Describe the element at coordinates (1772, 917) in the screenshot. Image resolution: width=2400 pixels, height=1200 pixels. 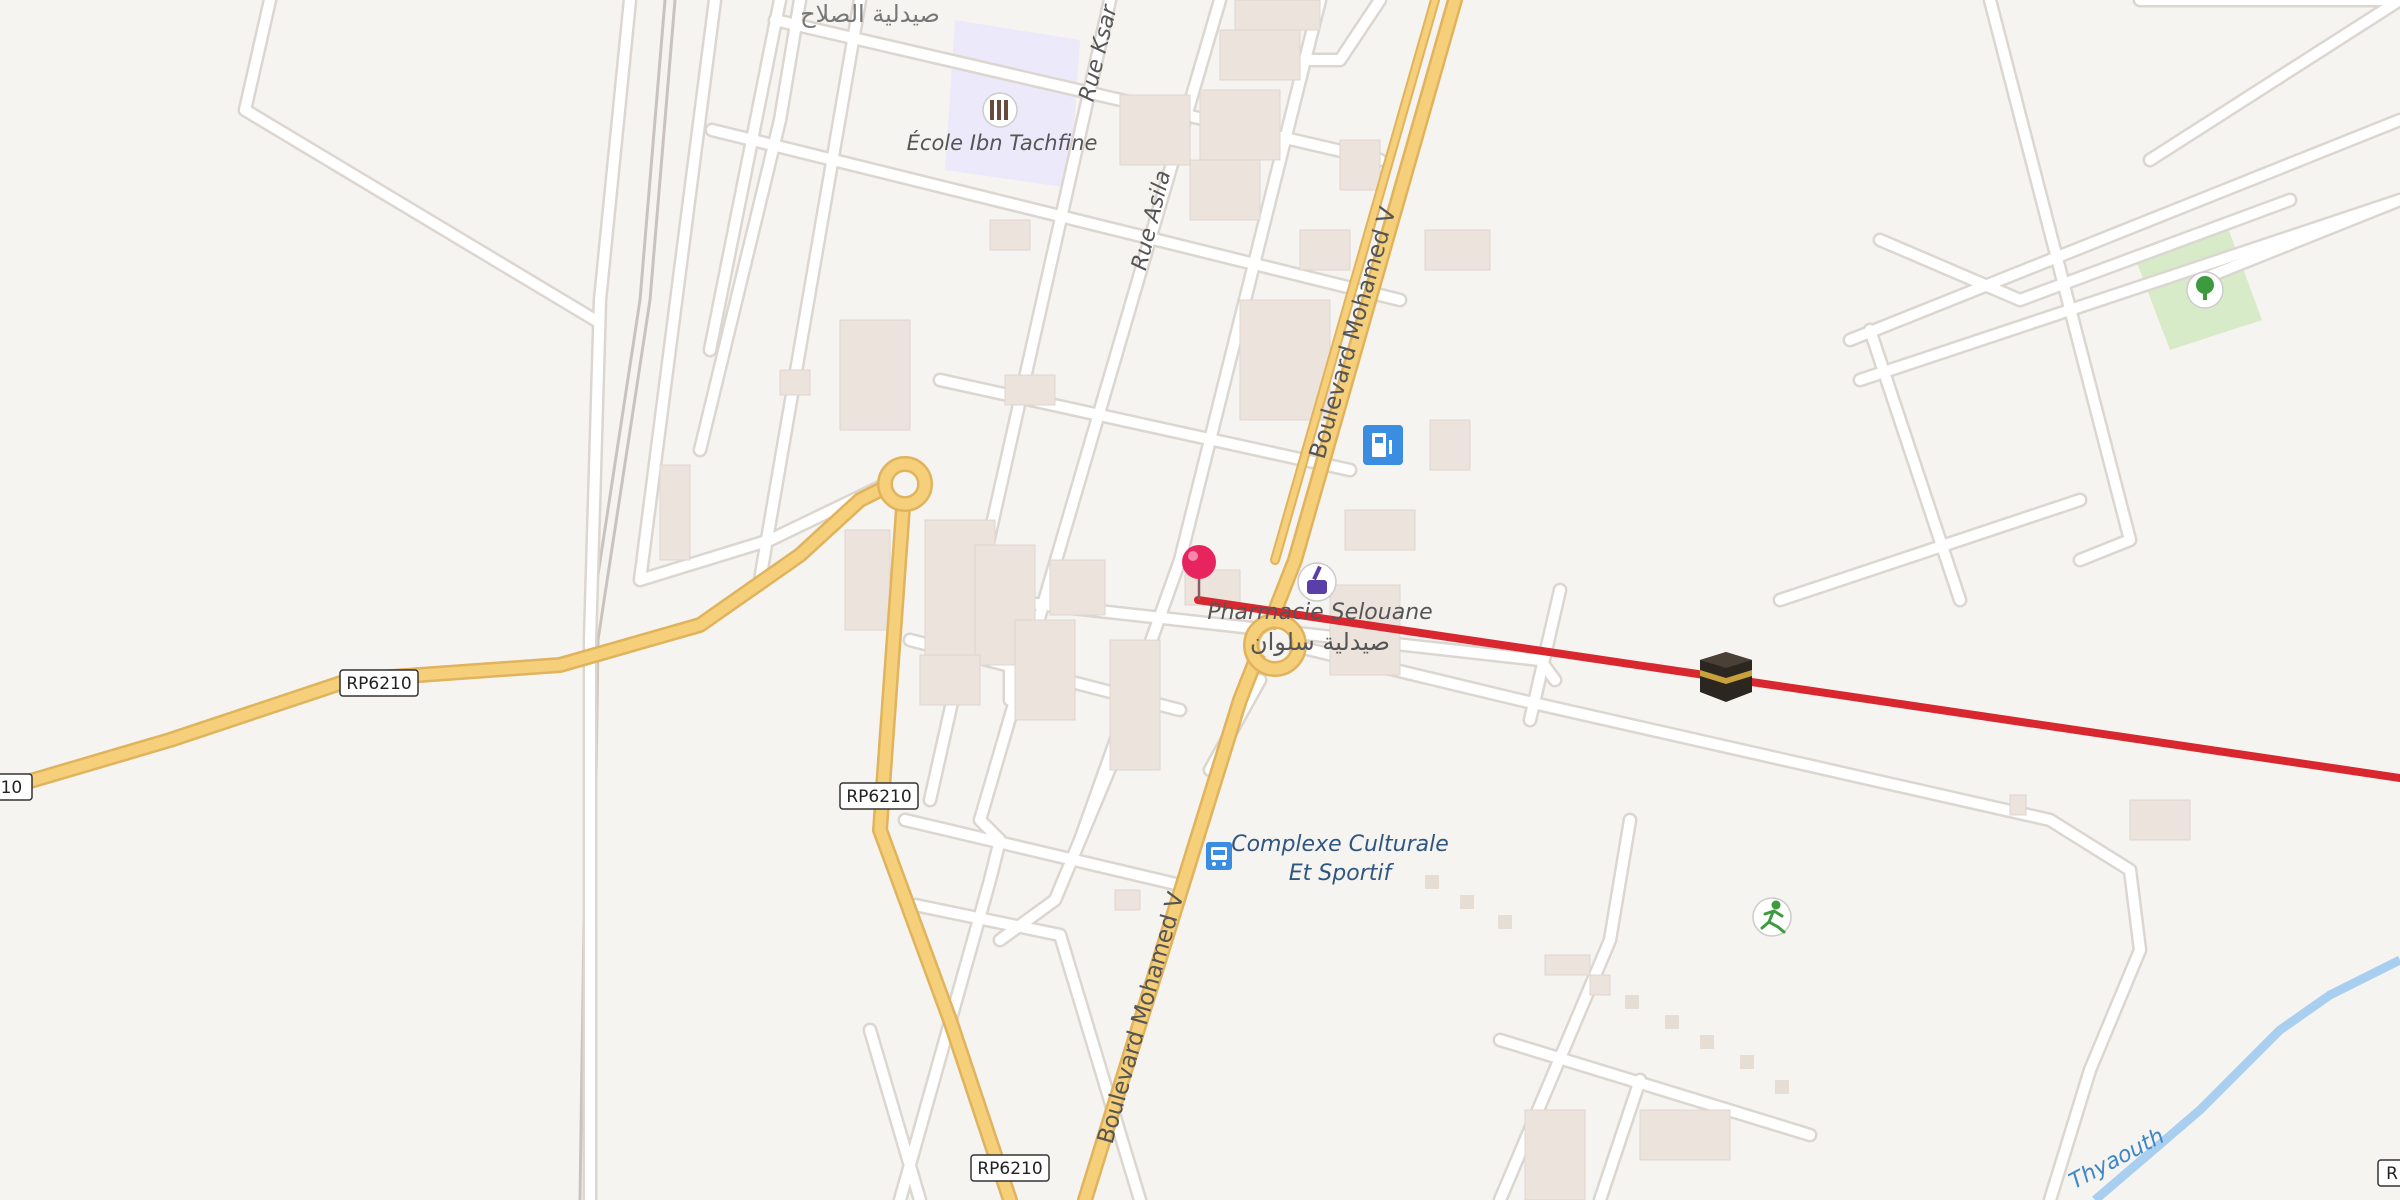
I see `sports-poi` at that location.